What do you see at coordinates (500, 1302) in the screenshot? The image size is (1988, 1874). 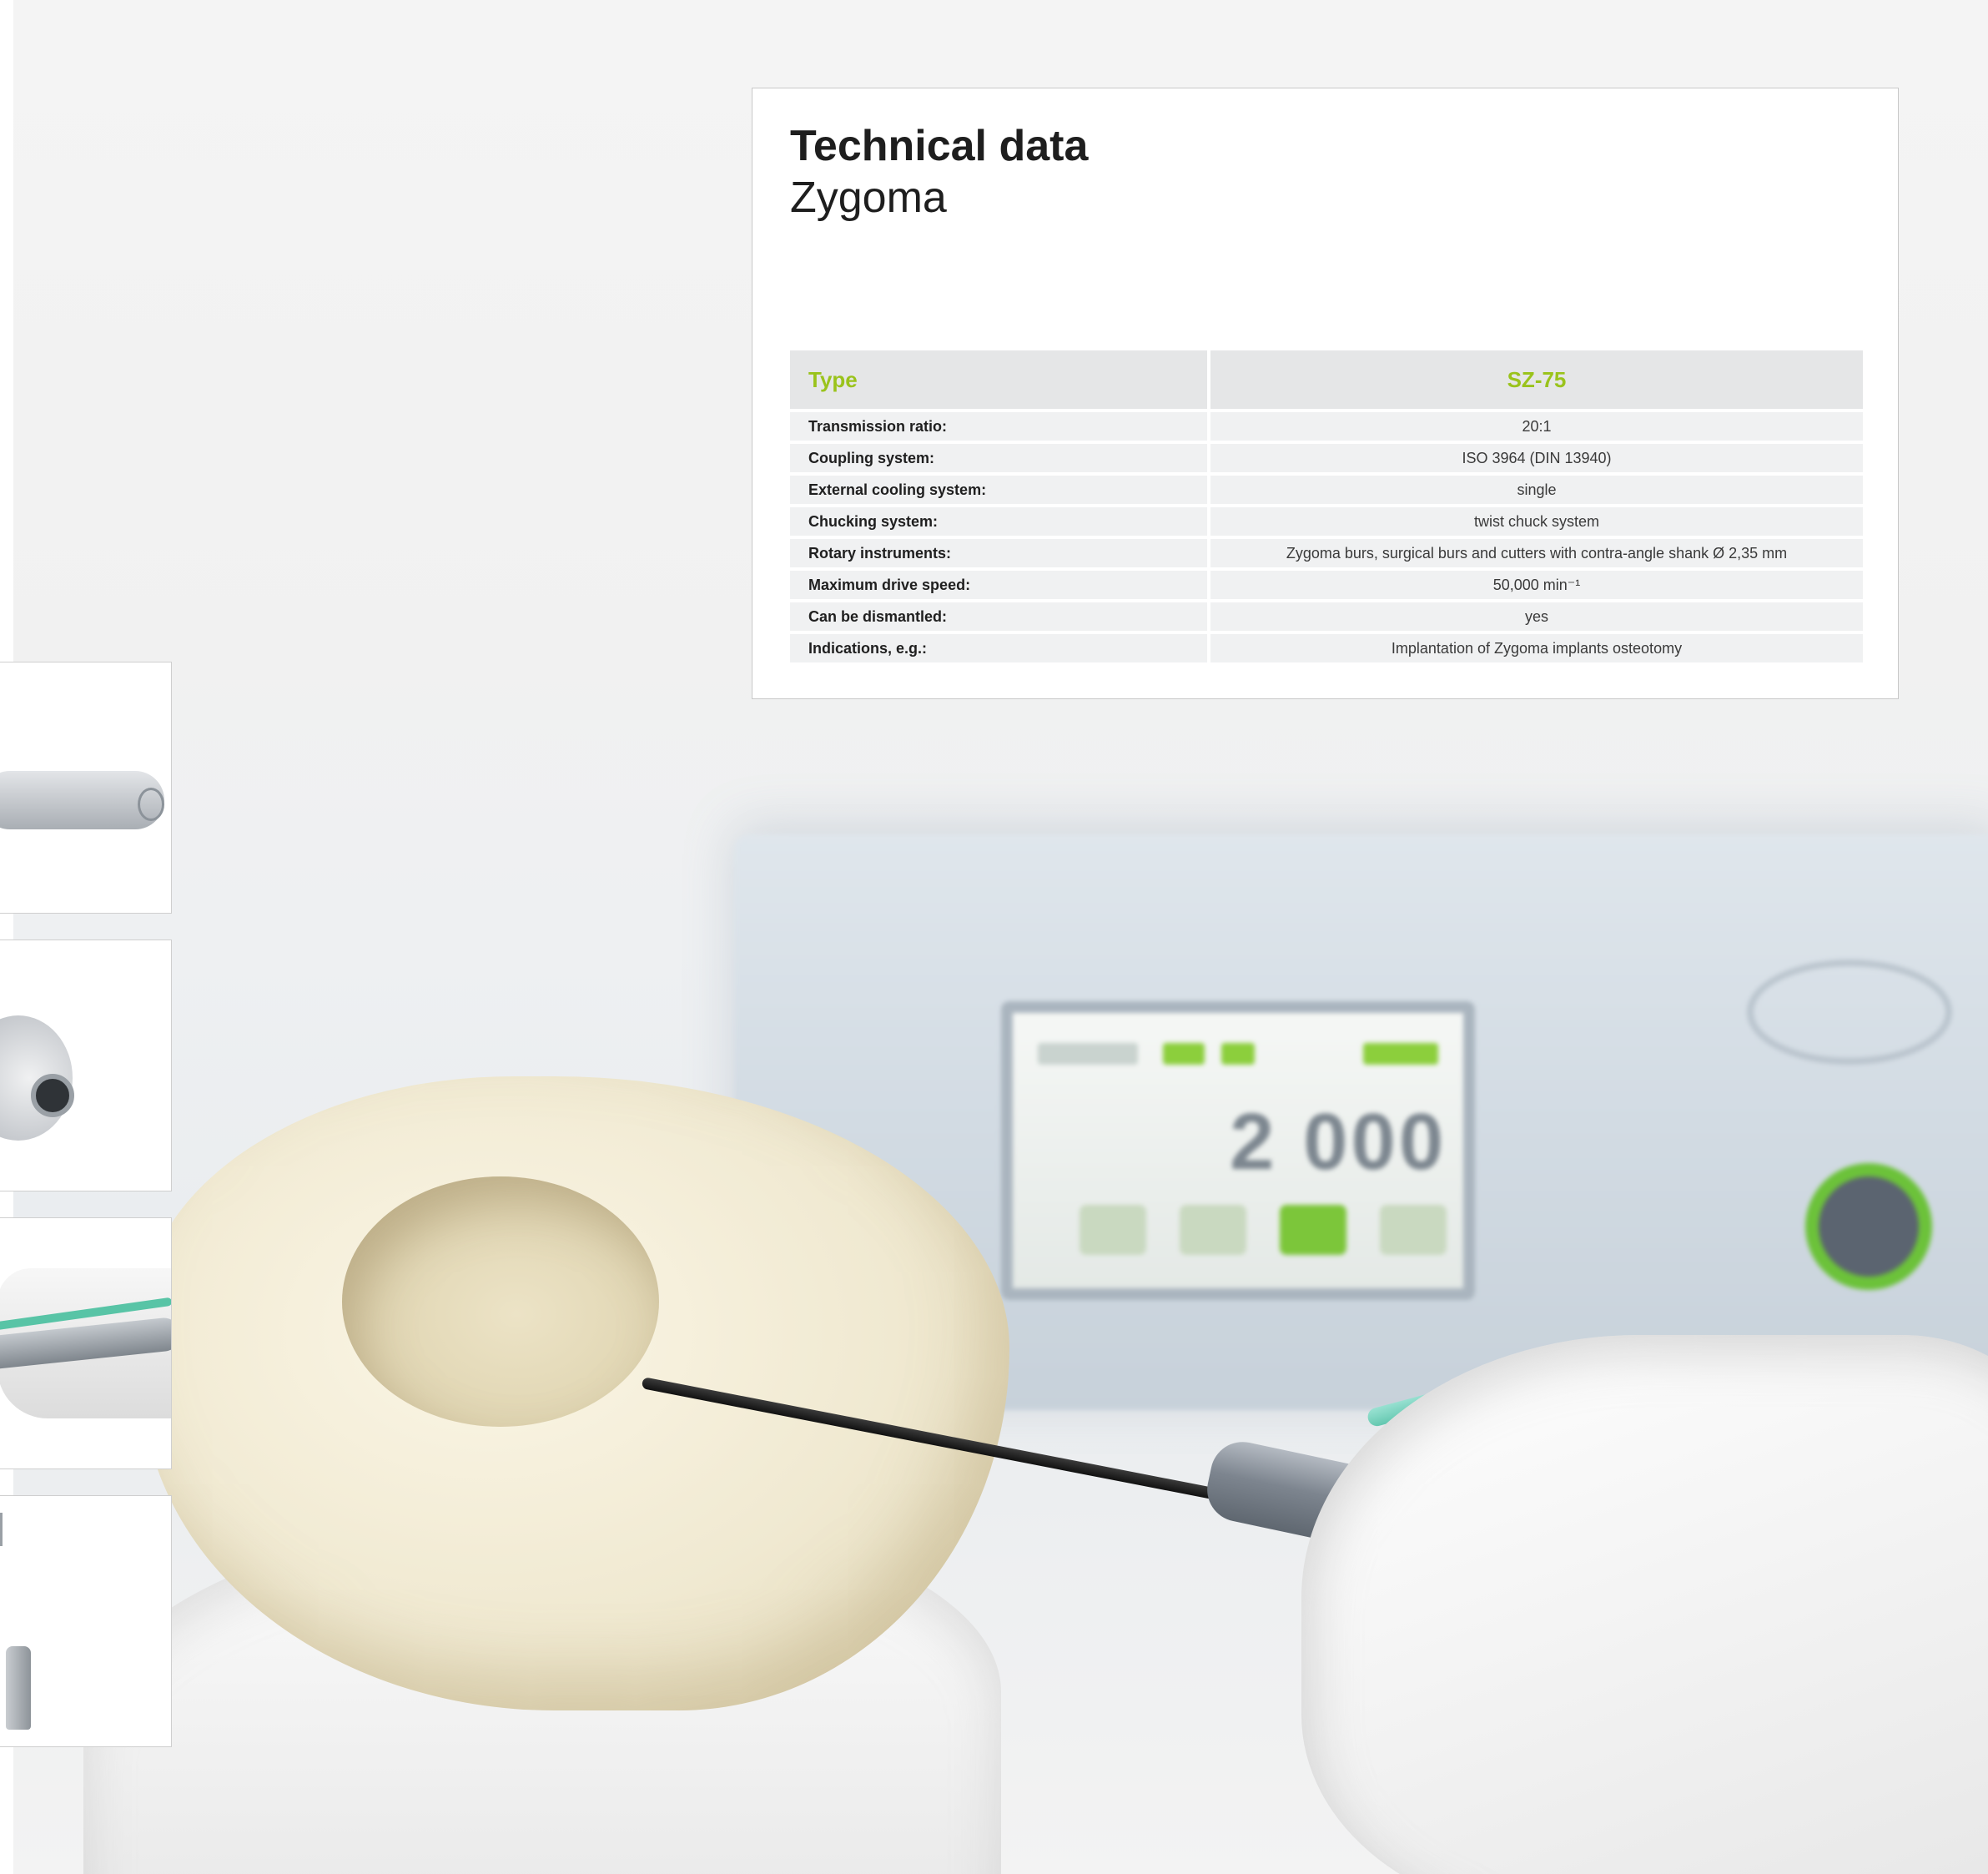 I see `skull-orbit` at bounding box center [500, 1302].